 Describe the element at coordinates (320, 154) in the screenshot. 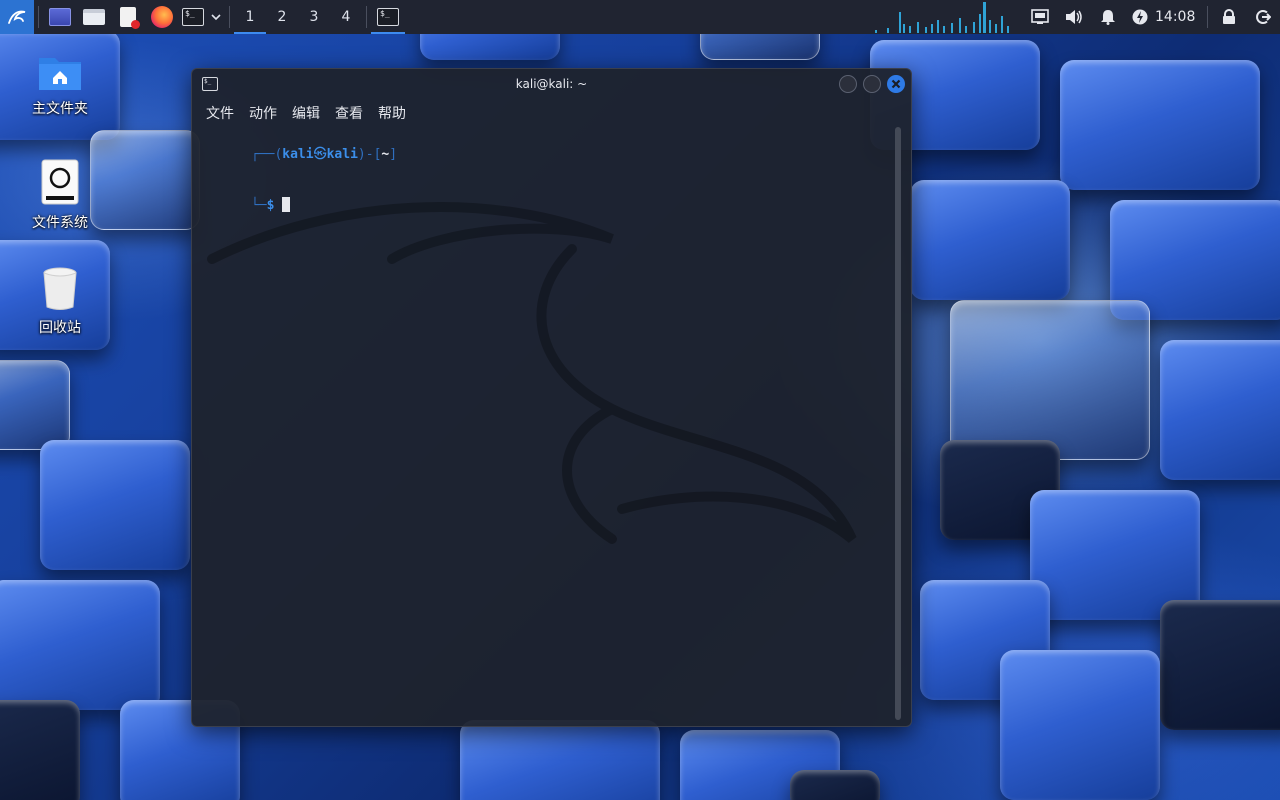

I see `prompt-at-symbol: ㉿` at that location.